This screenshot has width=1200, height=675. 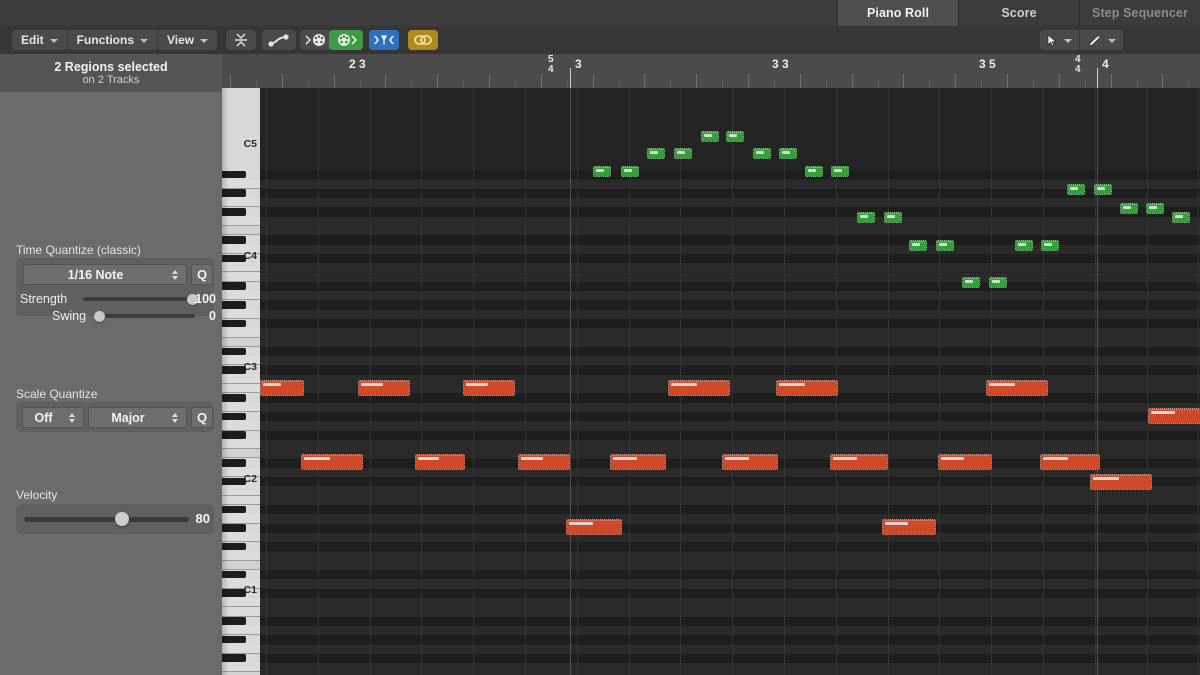 I want to click on time-quantize-value: 1/16 Note, so click(x=95, y=274).